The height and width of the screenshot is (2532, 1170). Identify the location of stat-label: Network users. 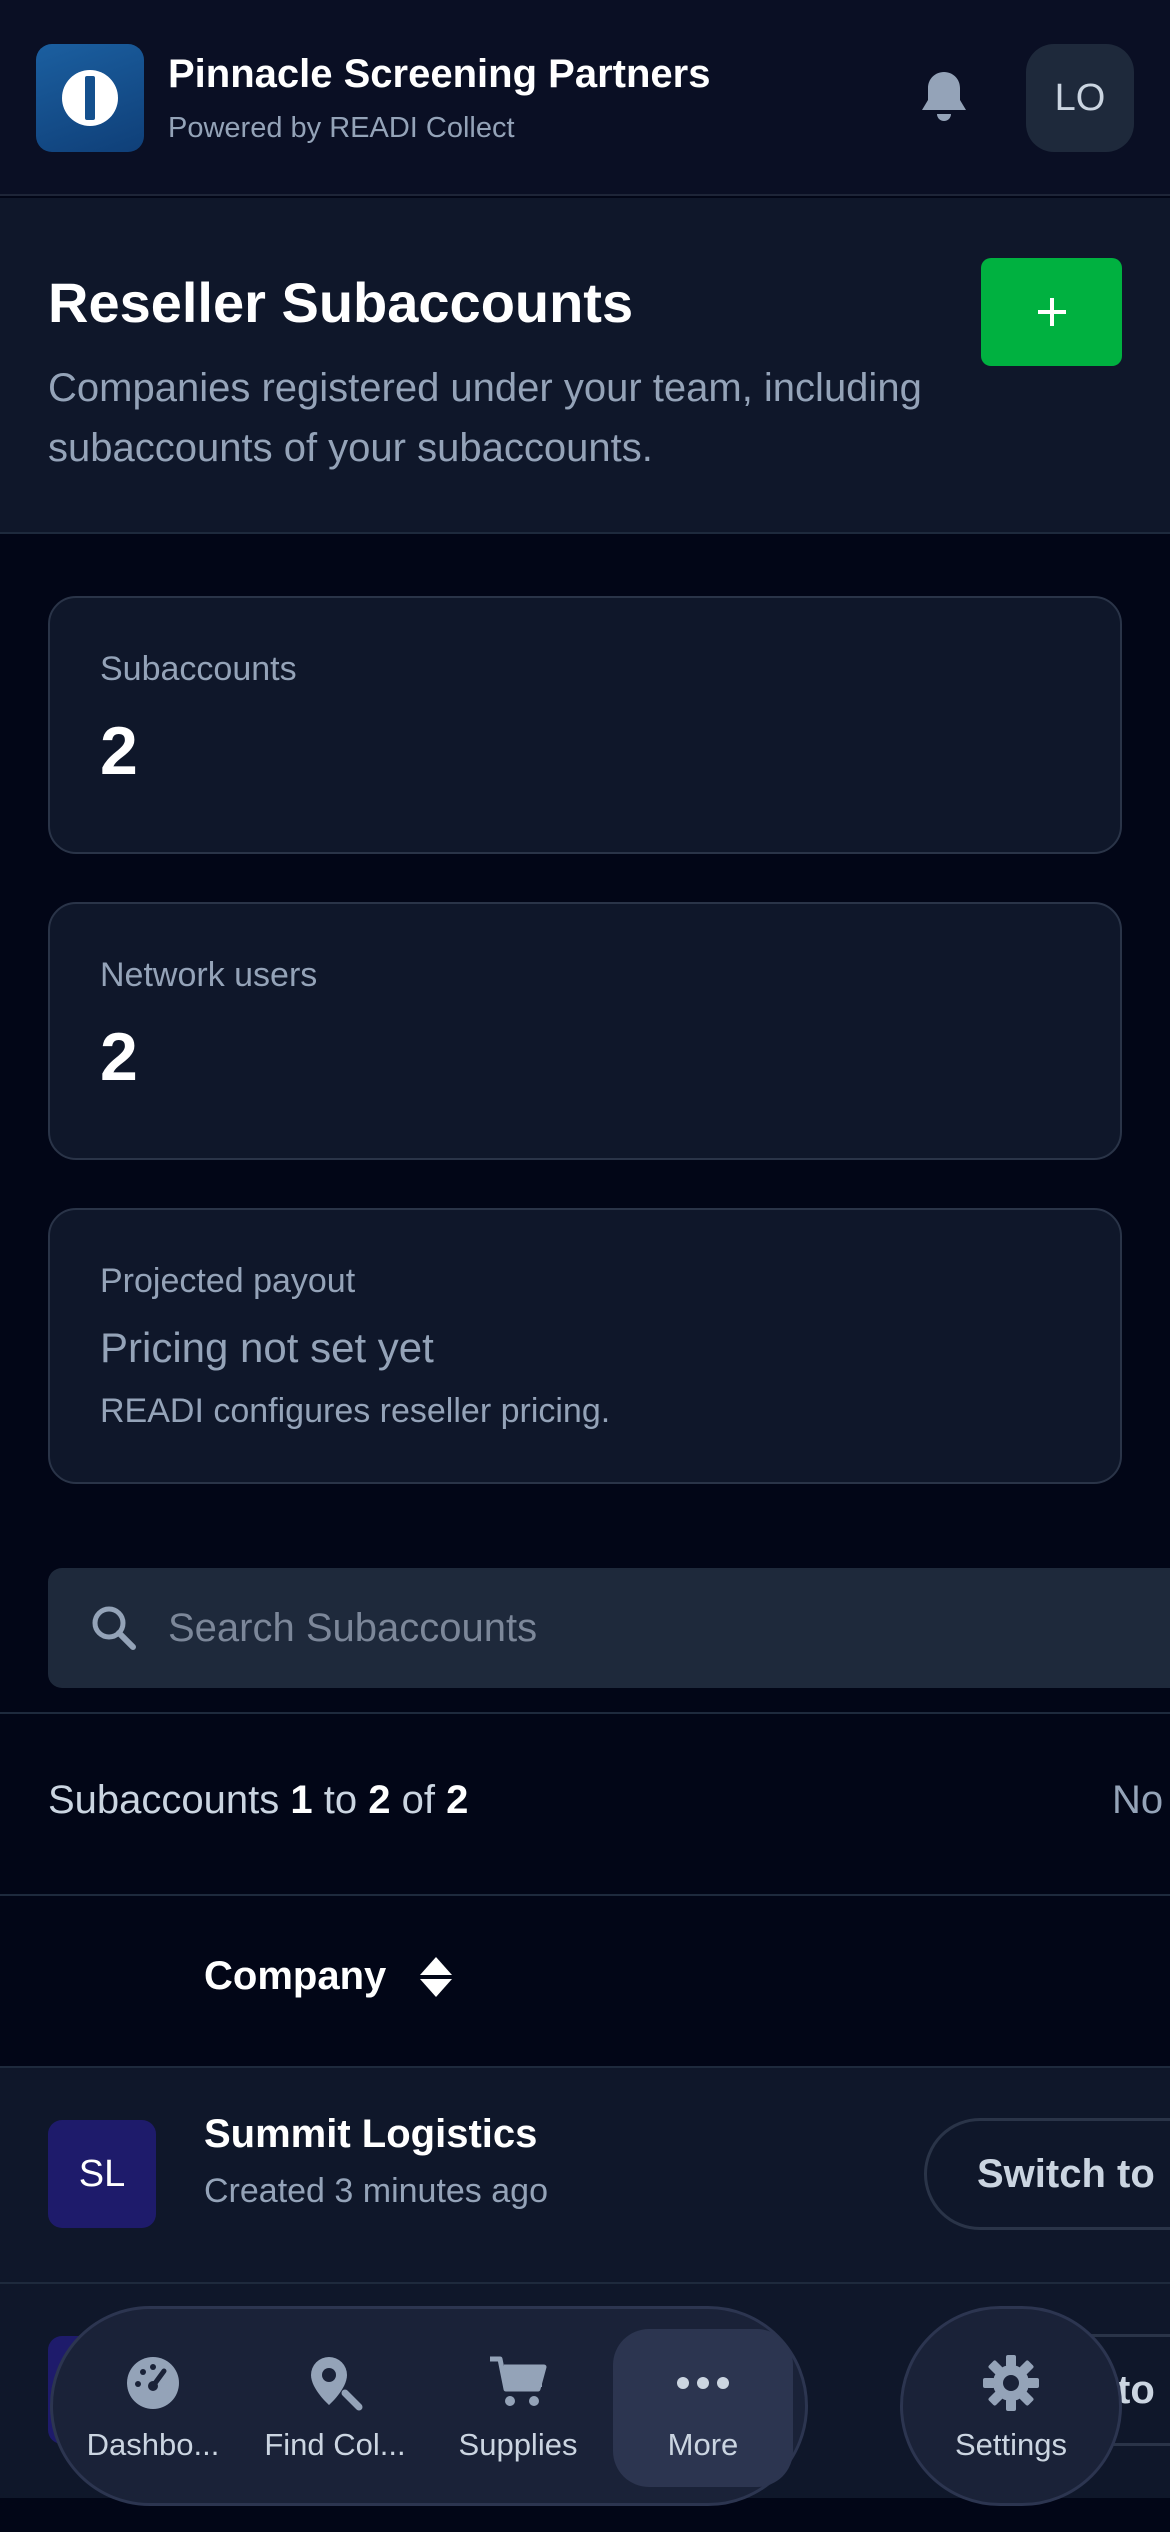
(209, 975).